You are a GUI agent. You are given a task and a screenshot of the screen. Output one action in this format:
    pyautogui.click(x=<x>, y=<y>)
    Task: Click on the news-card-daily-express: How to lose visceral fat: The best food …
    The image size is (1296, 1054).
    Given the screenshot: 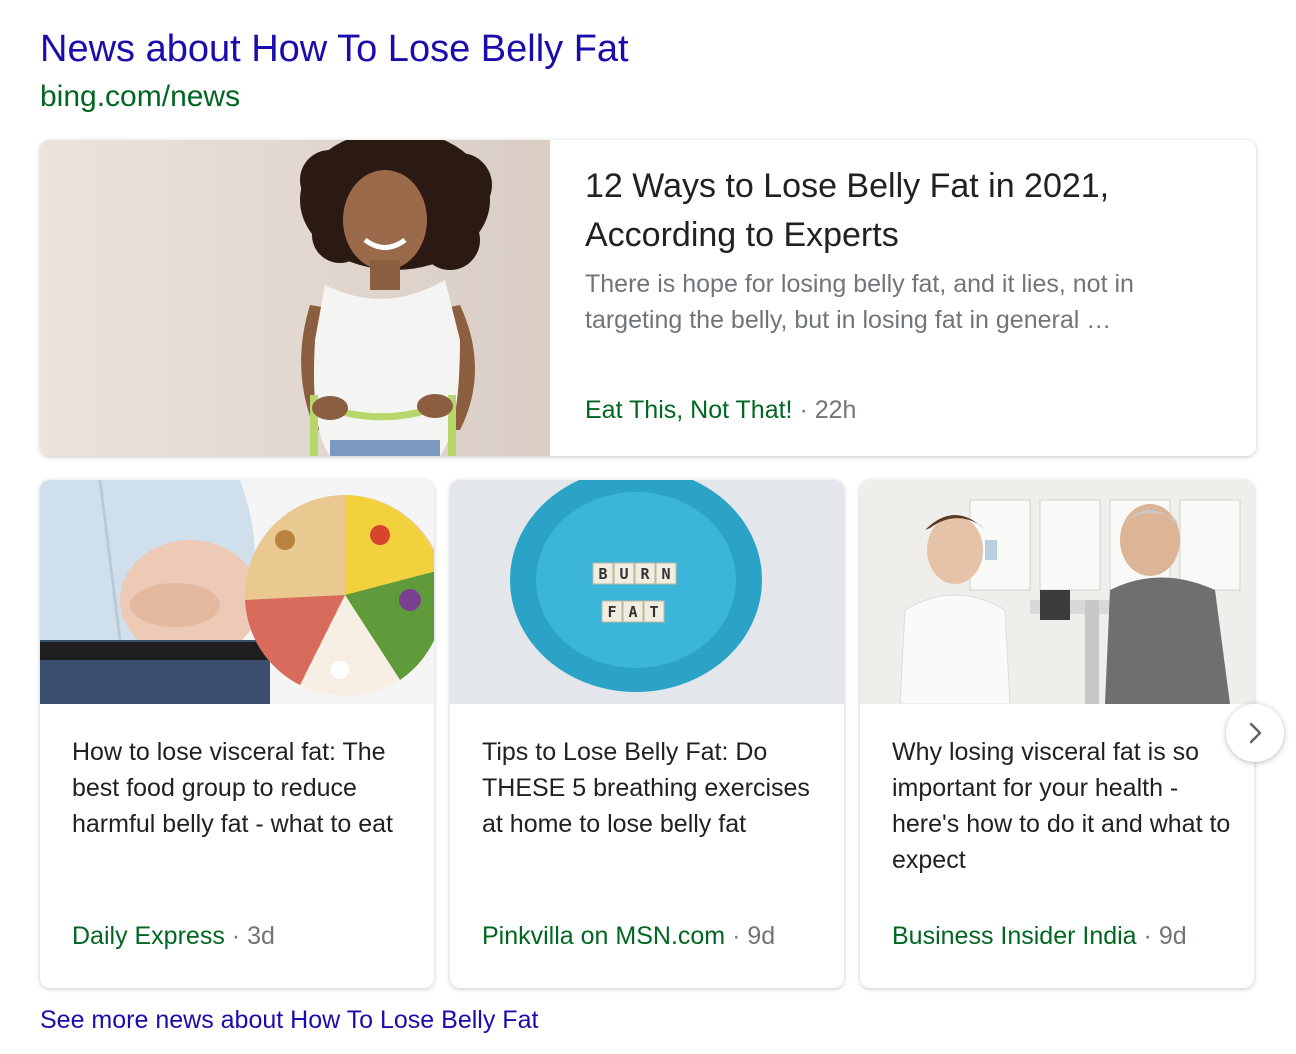 What is the action you would take?
    pyautogui.click(x=237, y=734)
    